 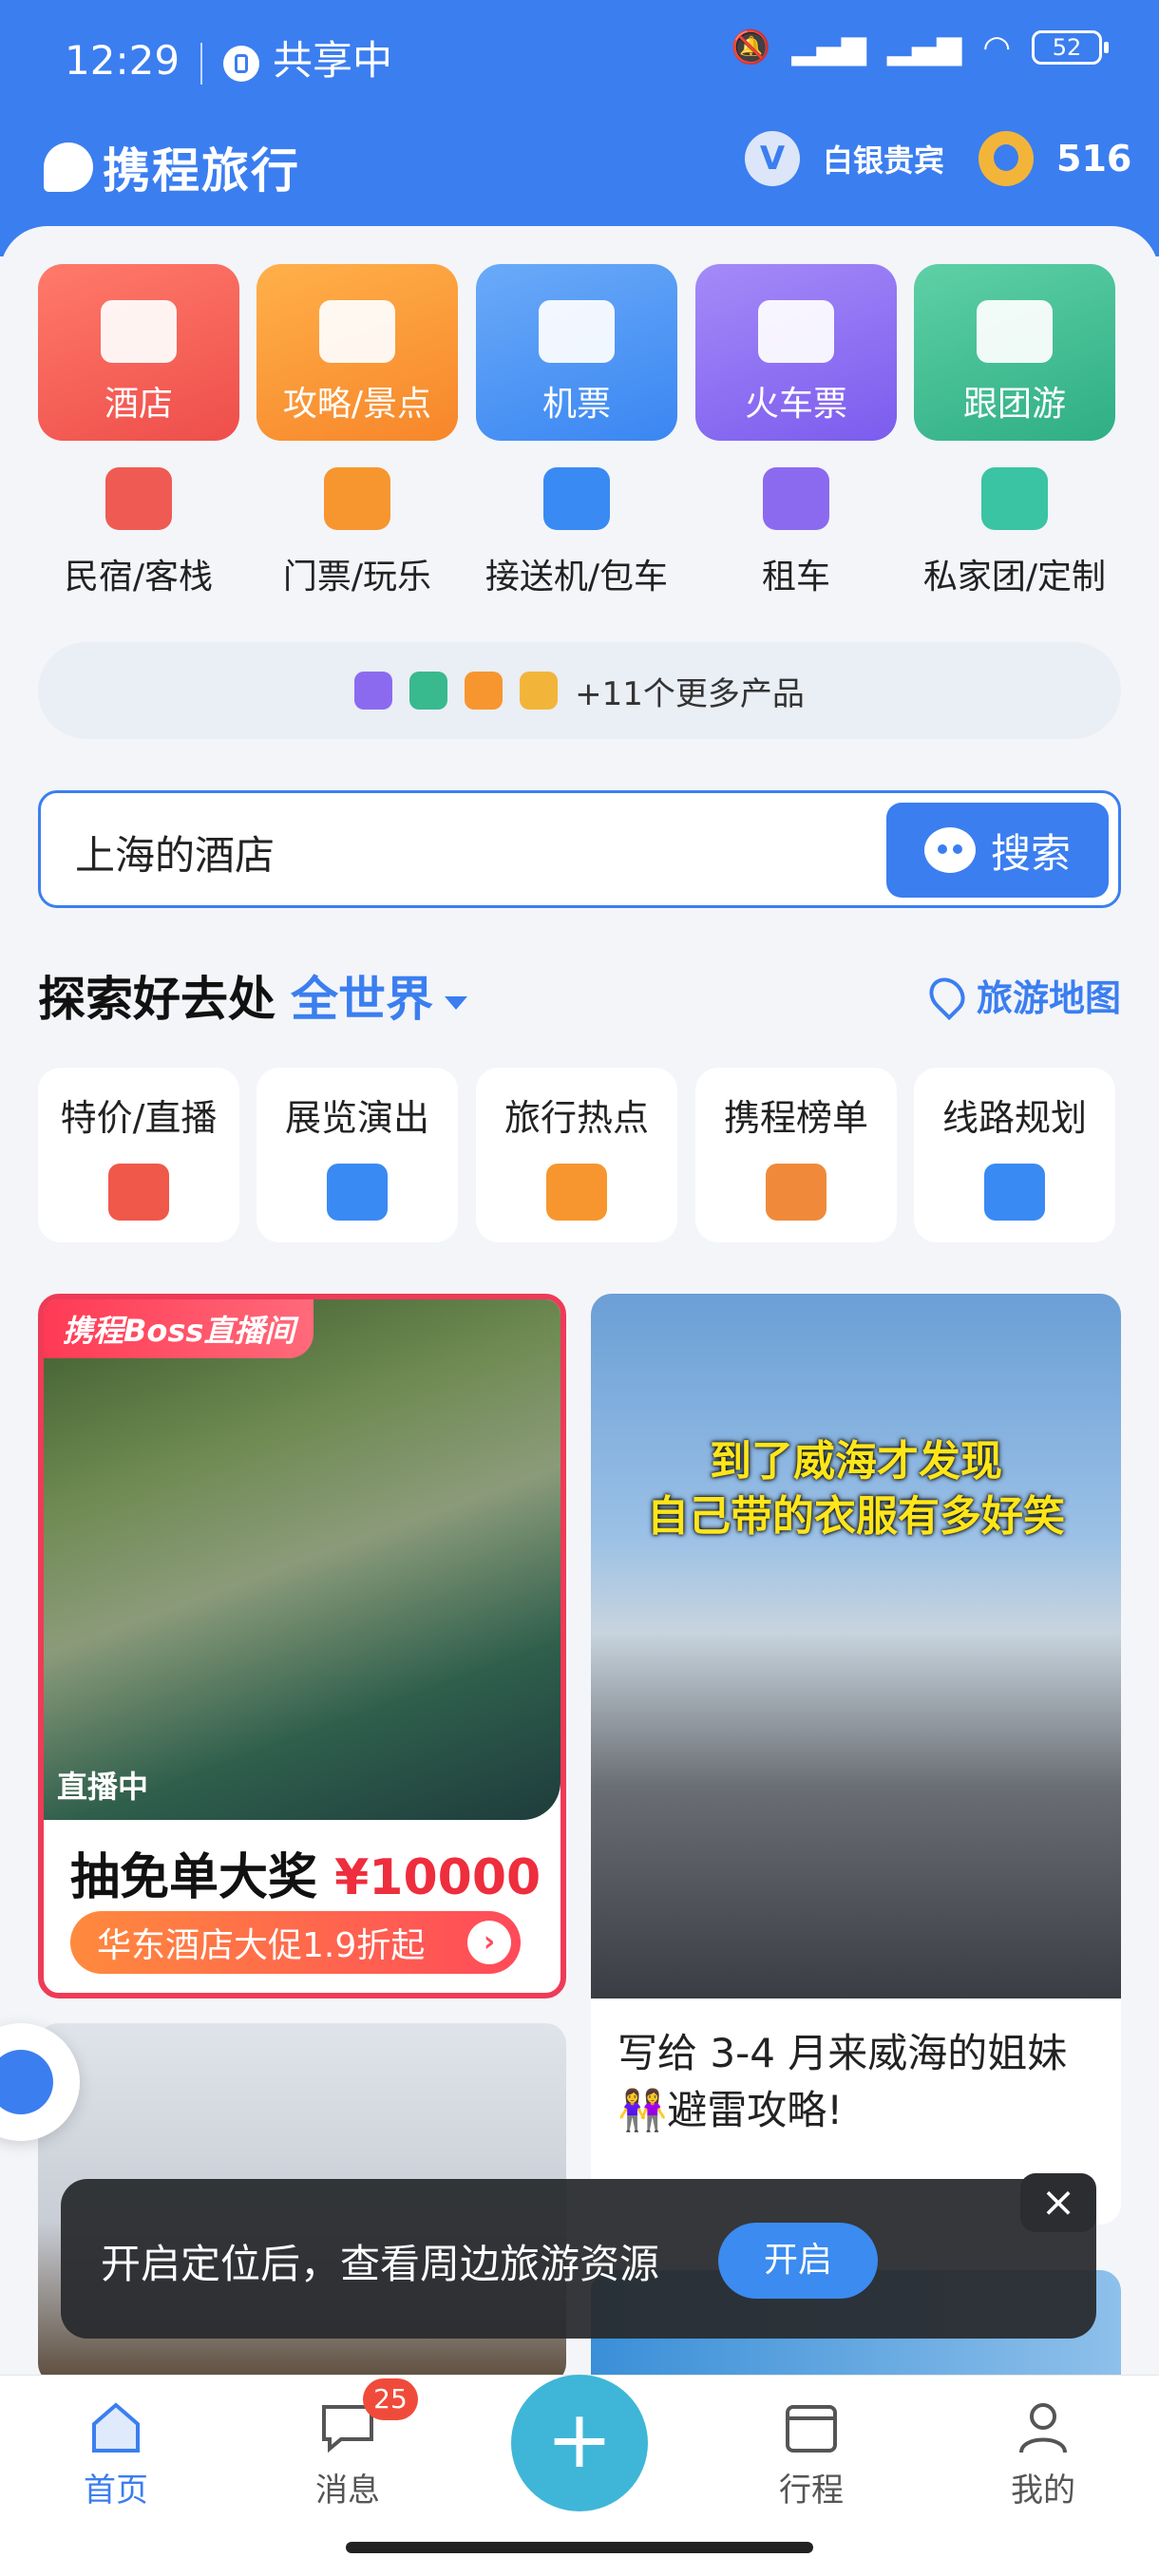 I want to click on route-icon, so click(x=1014, y=1192).